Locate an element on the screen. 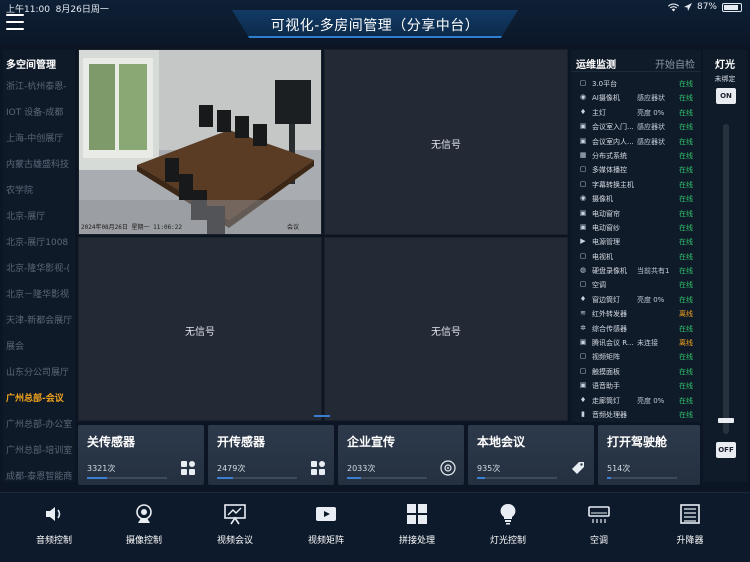  device-row: ▣ 语音助手 在线 is located at coordinates (636, 385).